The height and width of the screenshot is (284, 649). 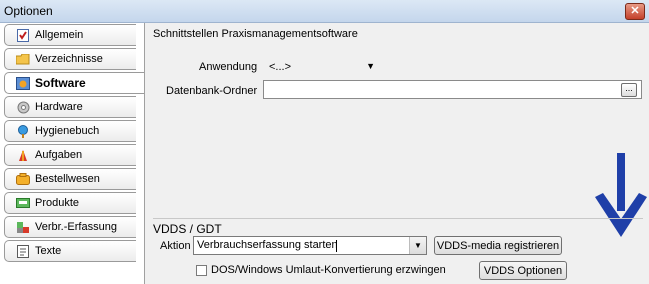 I want to click on section-title: Schnittstellen Praxismanagementsoftware, so click(x=255, y=34).